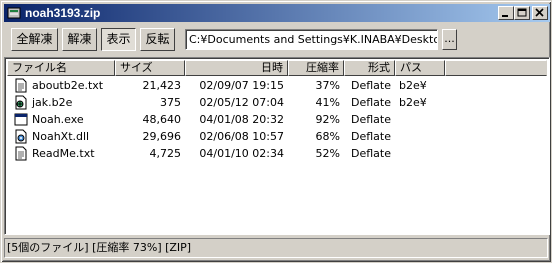 This screenshot has height=263, width=552. What do you see at coordinates (316, 68) in the screenshot?
I see `column-header-ratio: 圧縮率` at bounding box center [316, 68].